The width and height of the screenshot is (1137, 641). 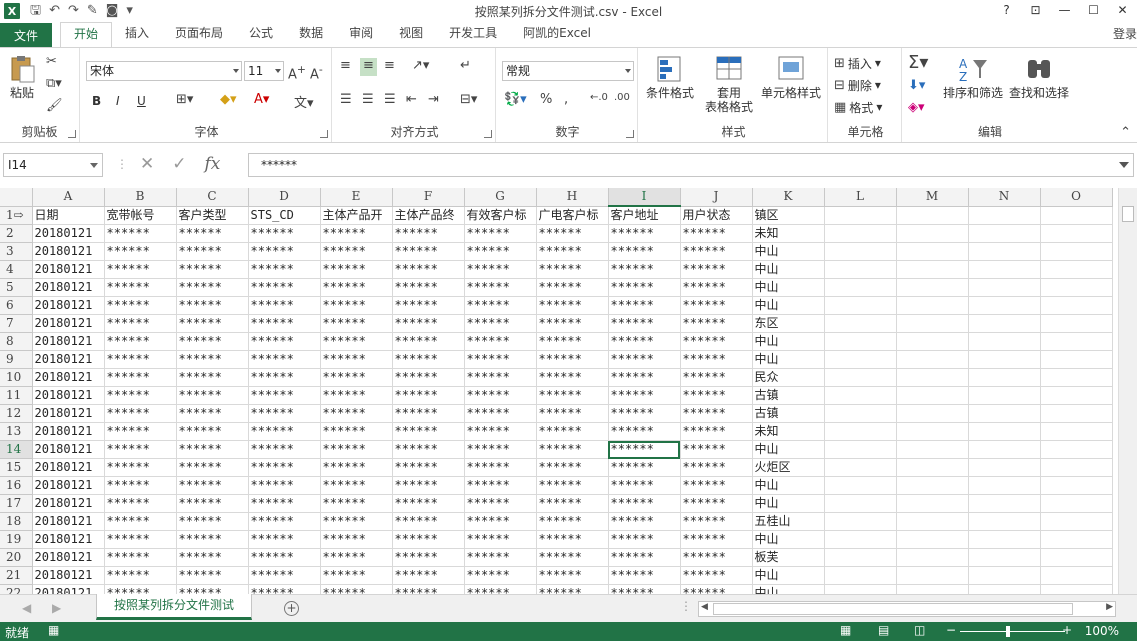 I want to click on tab-5: 审阅, so click(x=361, y=34).